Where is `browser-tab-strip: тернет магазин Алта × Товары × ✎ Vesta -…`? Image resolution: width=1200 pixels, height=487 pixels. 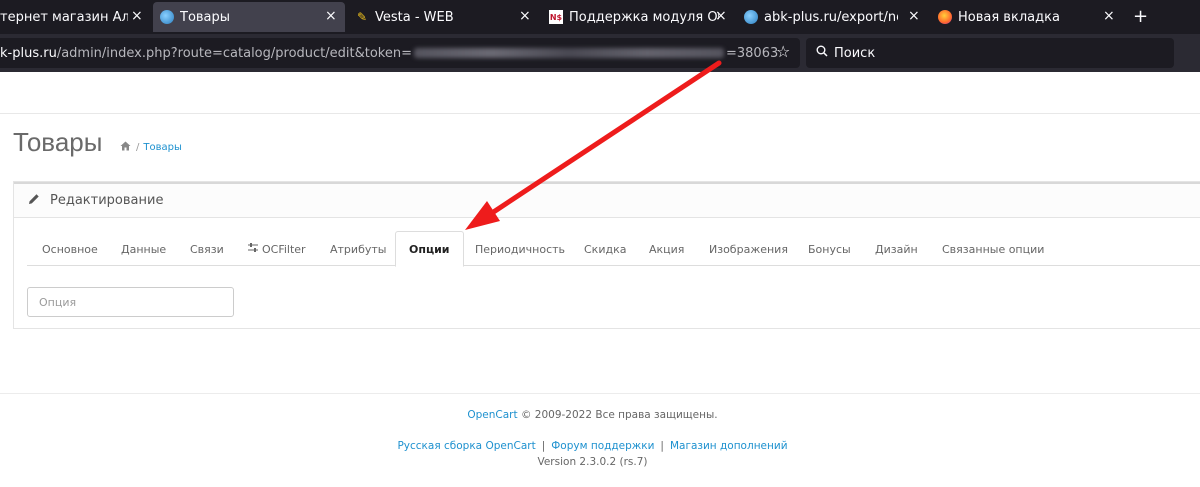
browser-tab-strip: тернет магазин Алта × Товары × ✎ Vesta -… is located at coordinates (600, 17).